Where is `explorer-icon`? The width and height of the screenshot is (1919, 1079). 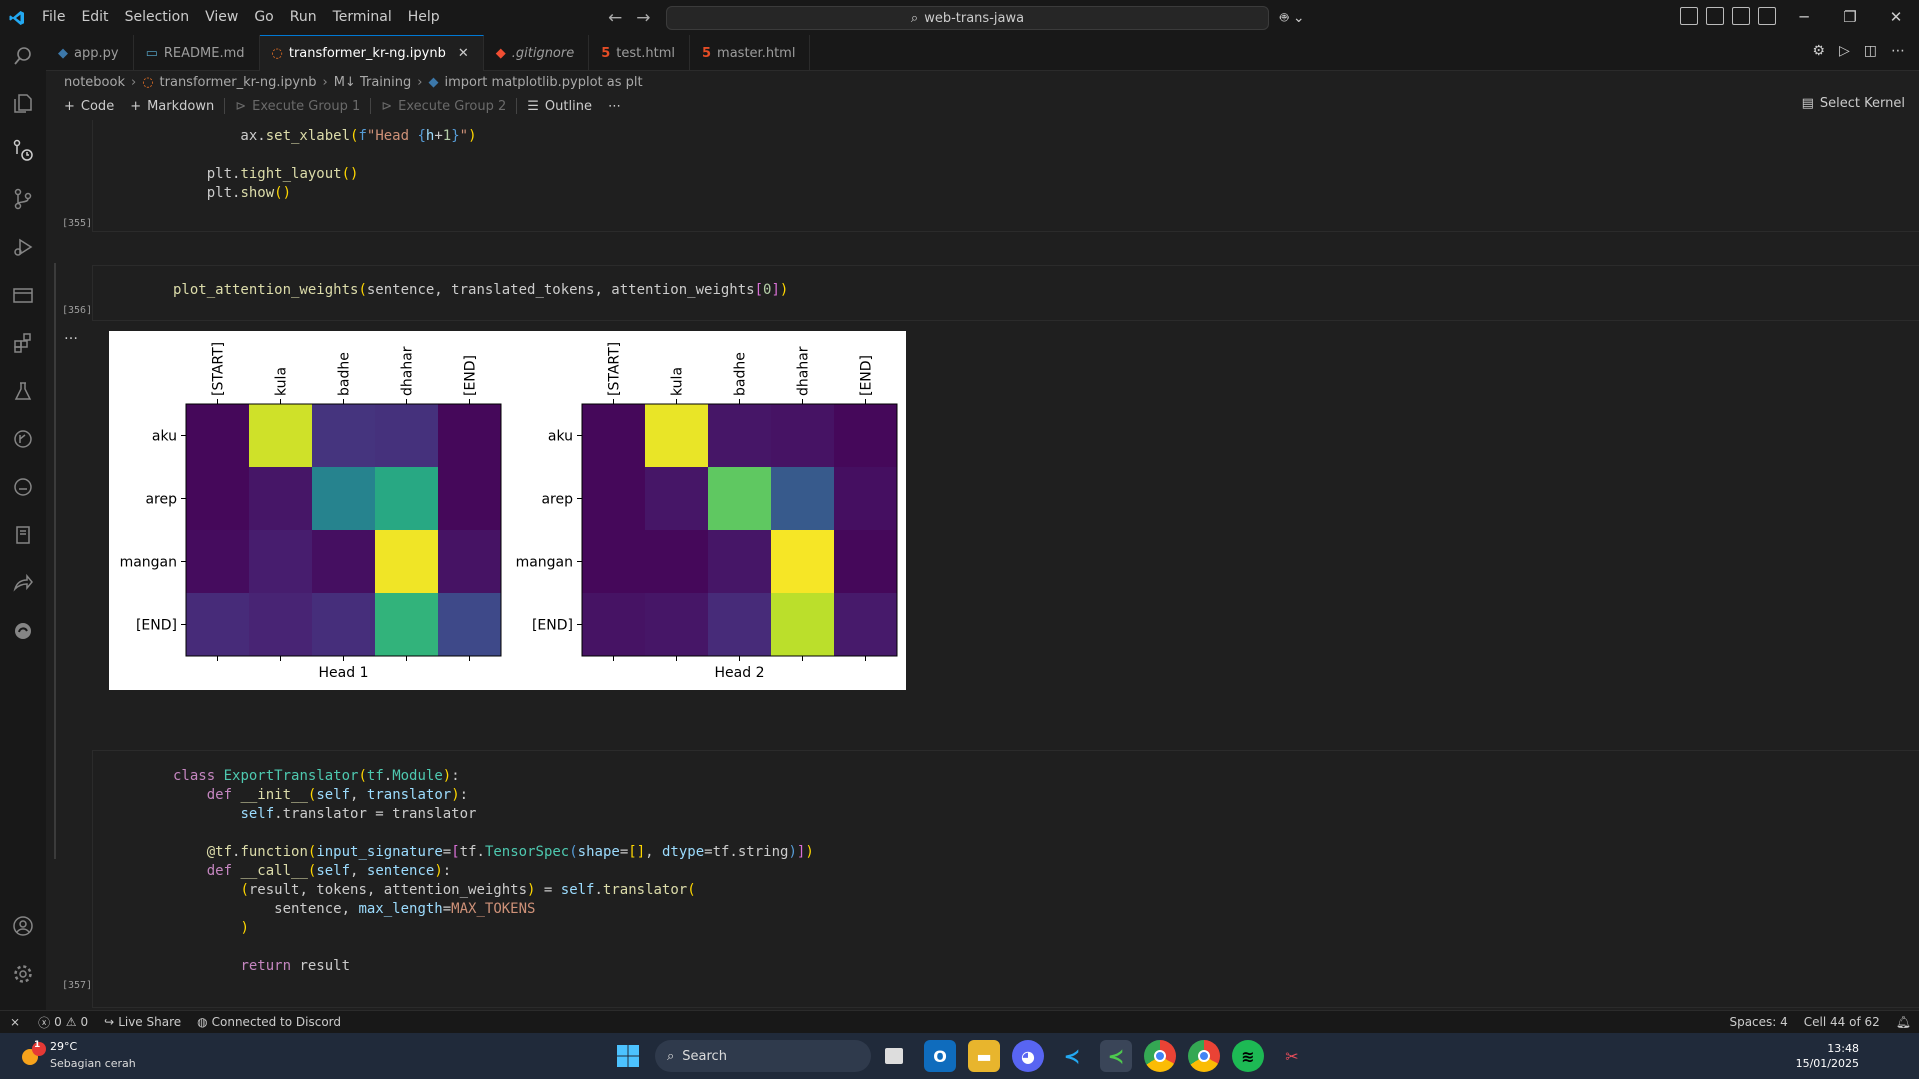 explorer-icon is located at coordinates (23, 103).